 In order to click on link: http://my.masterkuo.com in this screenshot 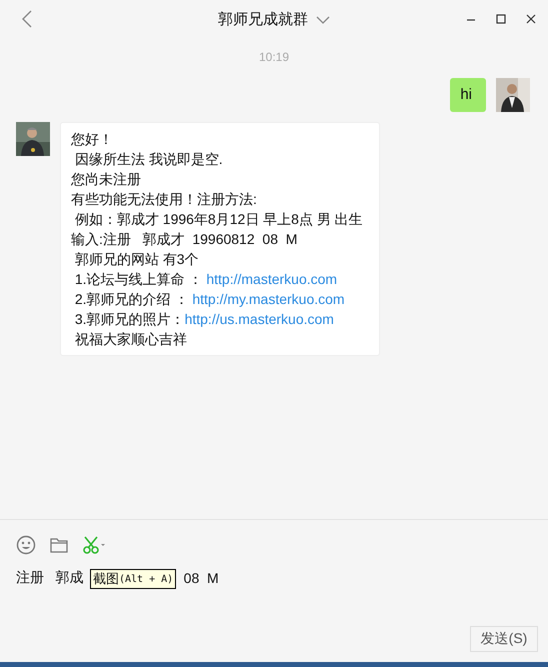, I will do `click(268, 299)`.